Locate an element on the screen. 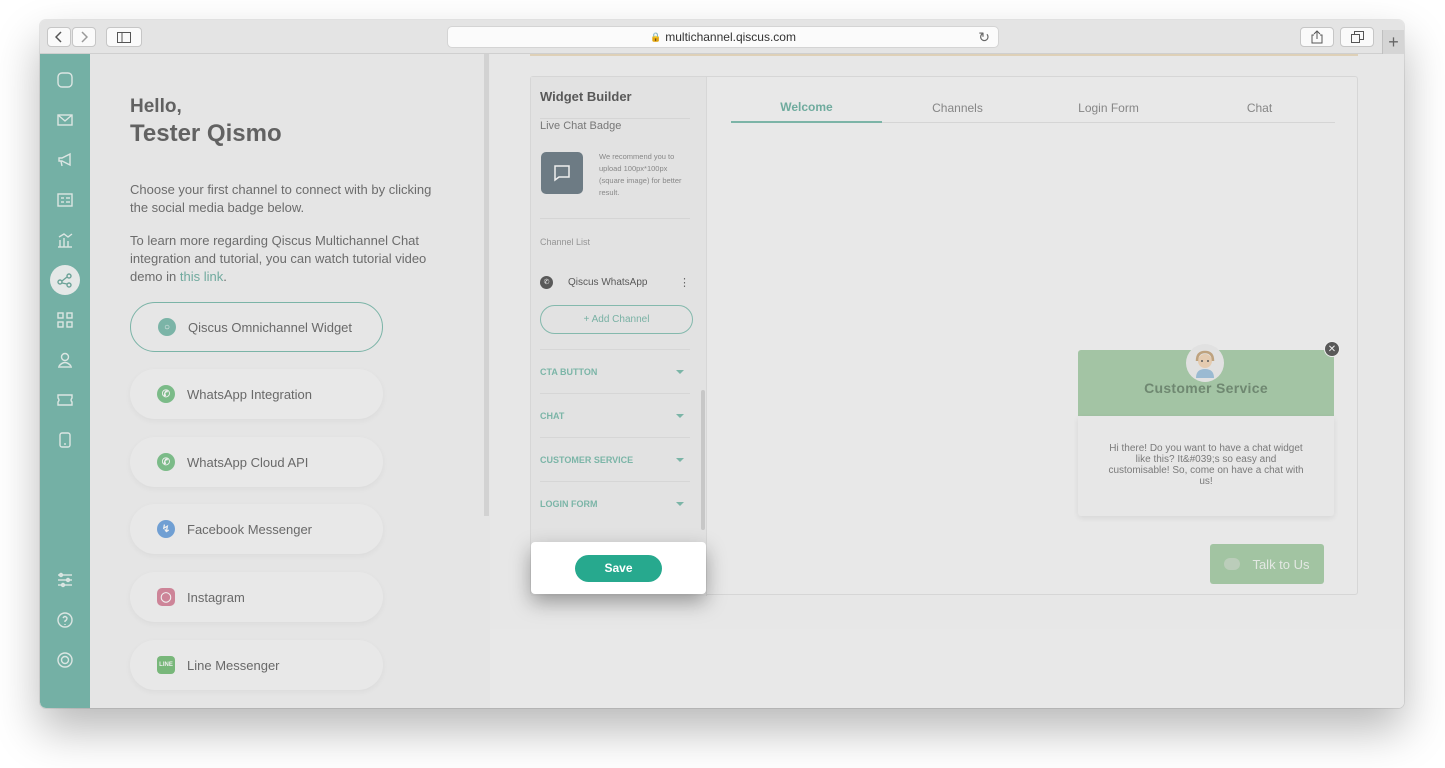 The image size is (1445, 768). settings-scrollbar is located at coordinates (703, 460).